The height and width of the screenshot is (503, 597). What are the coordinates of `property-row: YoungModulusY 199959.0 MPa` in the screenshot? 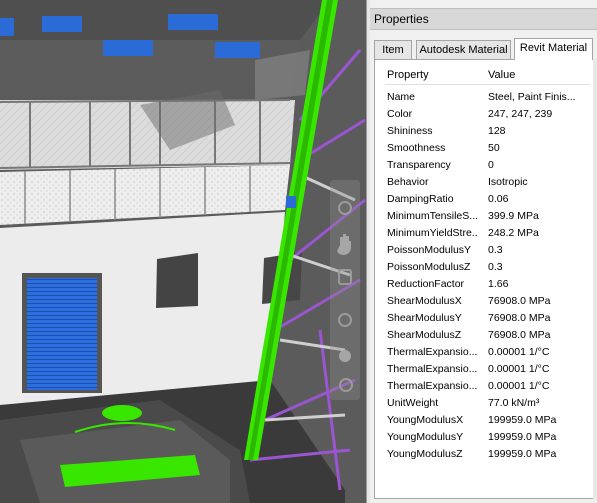 It's located at (490, 437).